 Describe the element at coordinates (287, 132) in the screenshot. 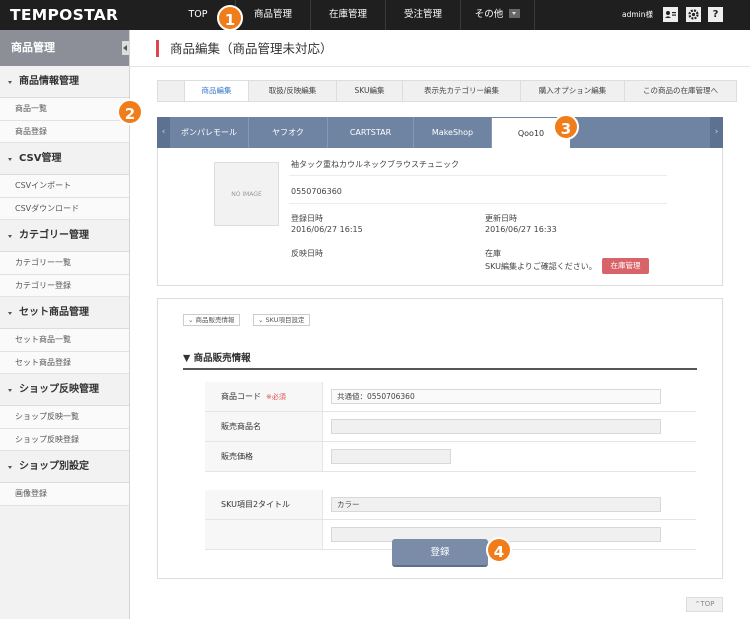

I see `shop-tab-yahuoku: ヤフオク` at that location.